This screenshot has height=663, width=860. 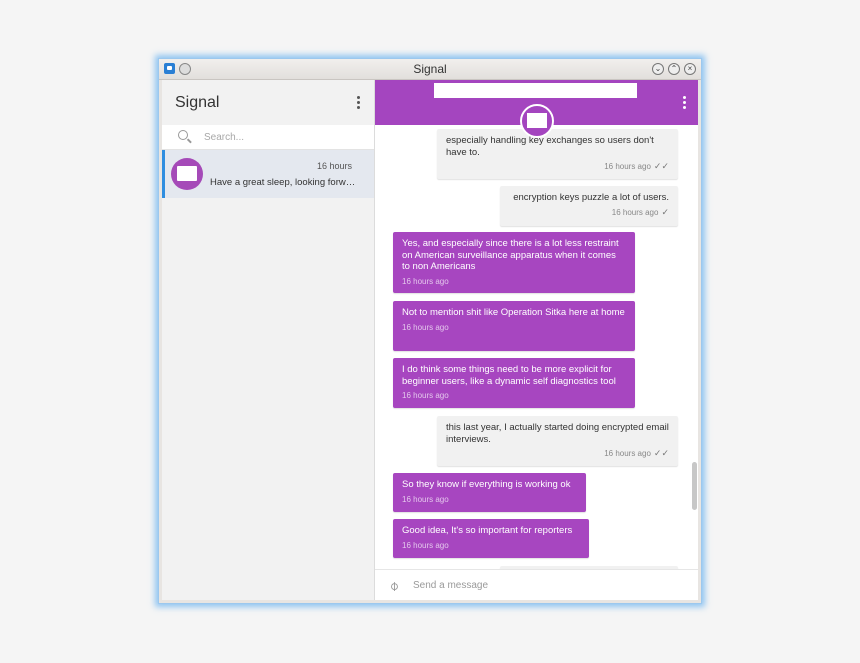 What do you see at coordinates (589, 213) in the screenshot?
I see `message-meta: 16 hours ago ✓` at bounding box center [589, 213].